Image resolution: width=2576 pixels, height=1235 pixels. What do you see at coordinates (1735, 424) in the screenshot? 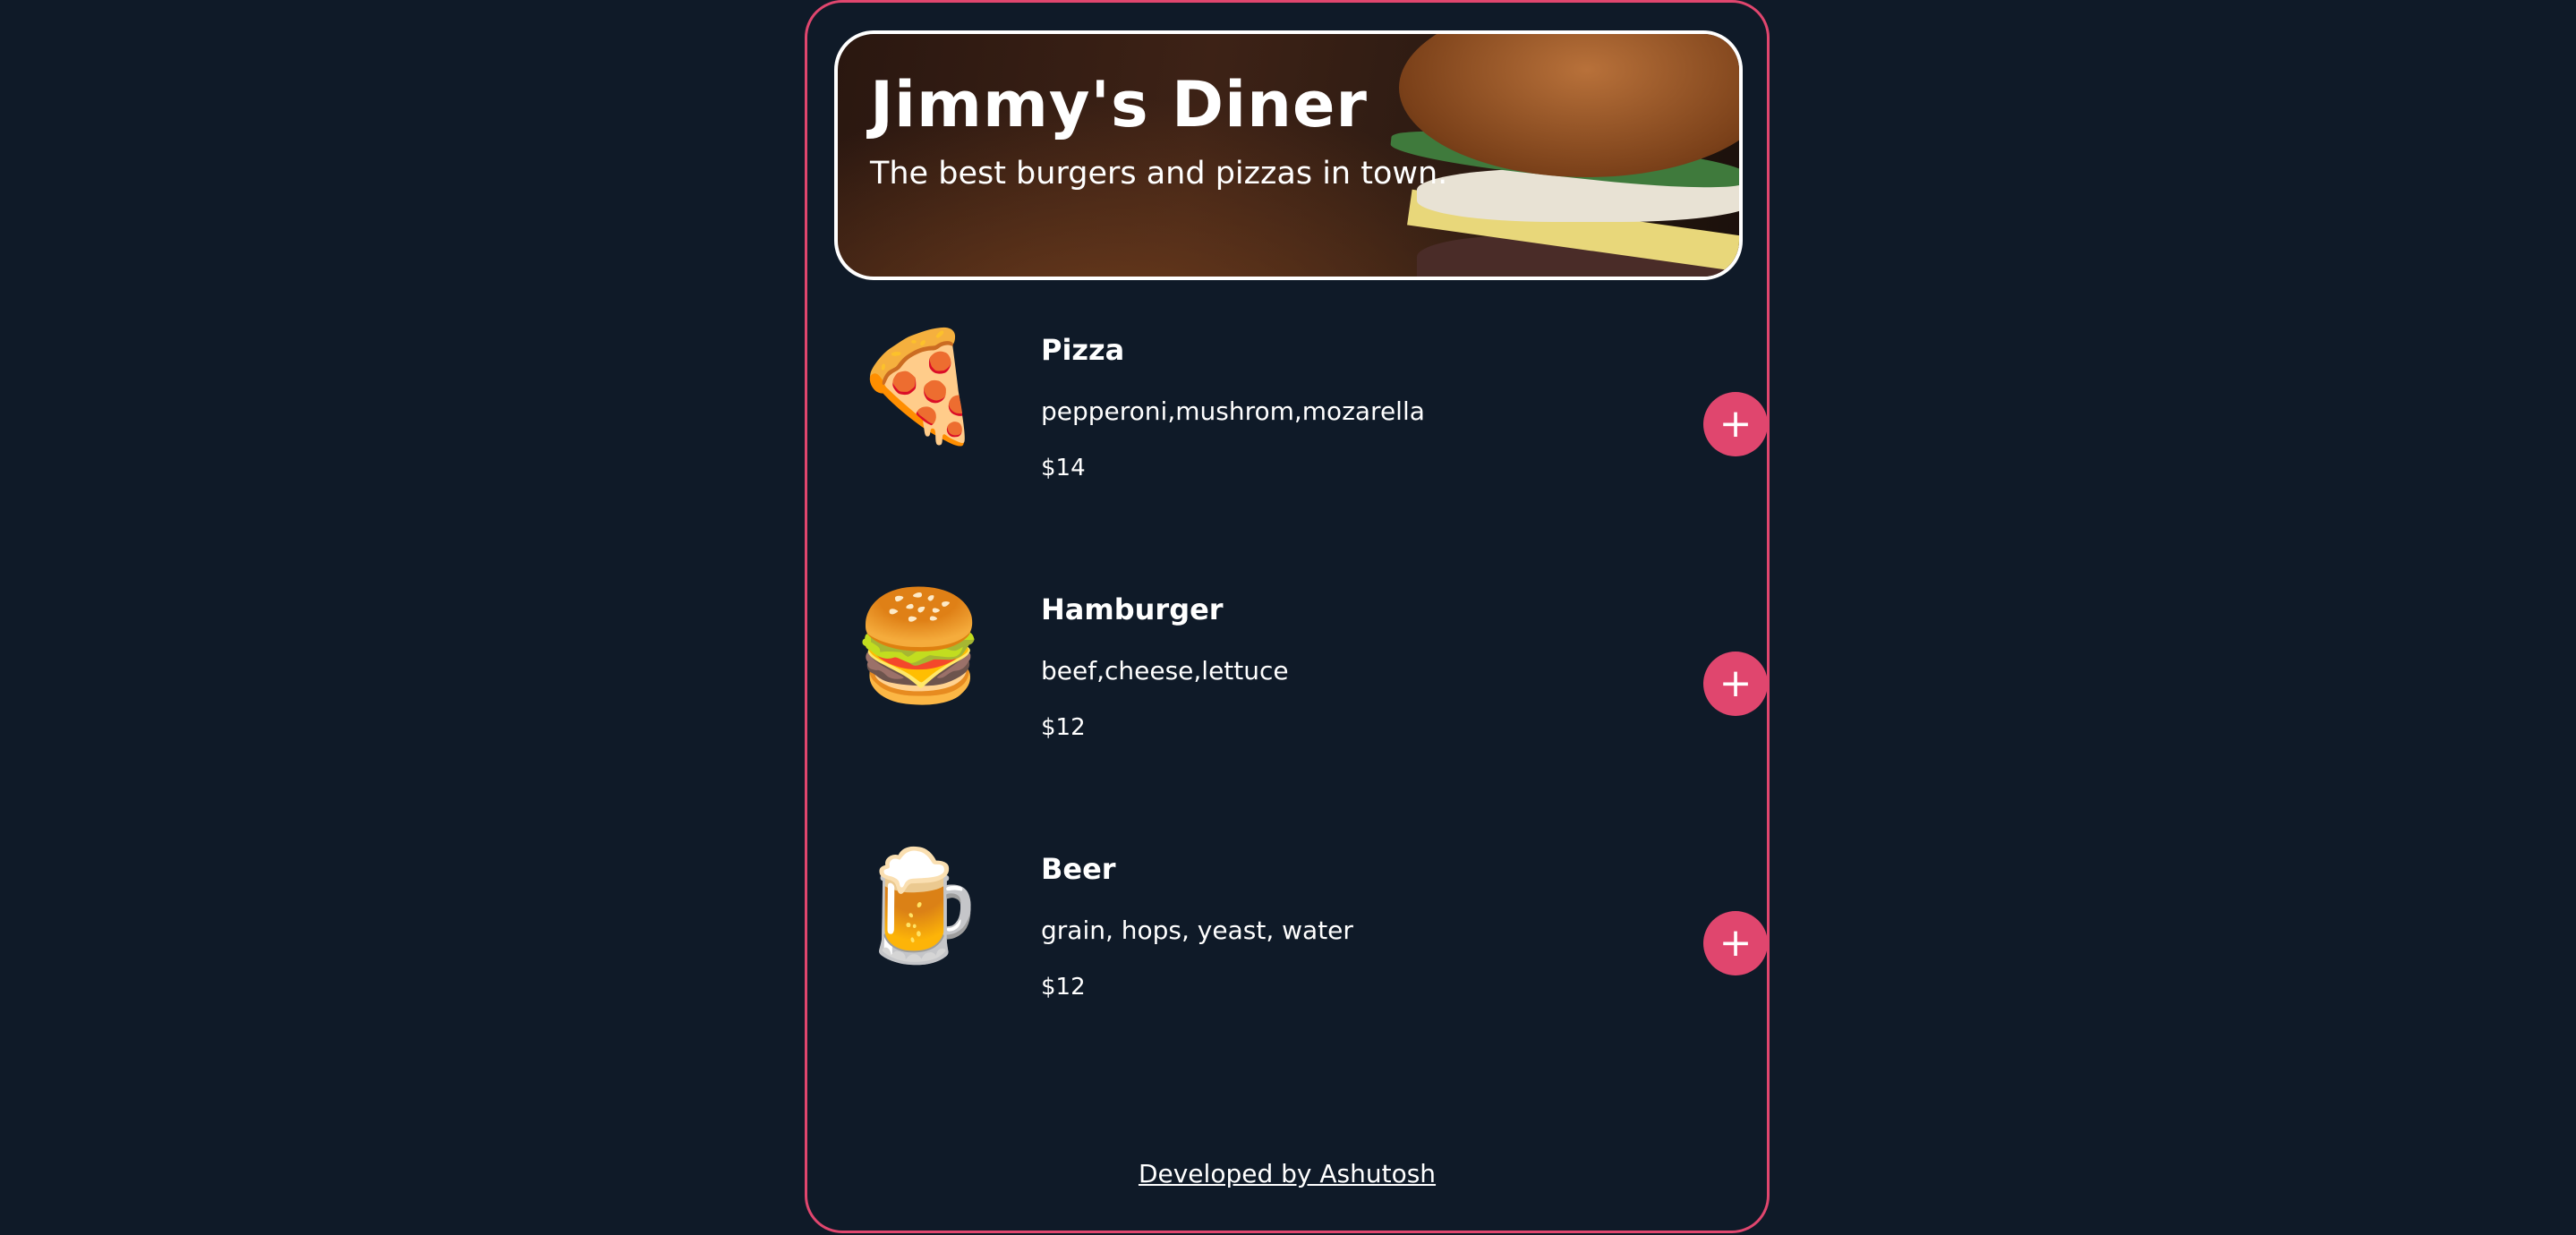
I see `add-pizza-button: +` at bounding box center [1735, 424].